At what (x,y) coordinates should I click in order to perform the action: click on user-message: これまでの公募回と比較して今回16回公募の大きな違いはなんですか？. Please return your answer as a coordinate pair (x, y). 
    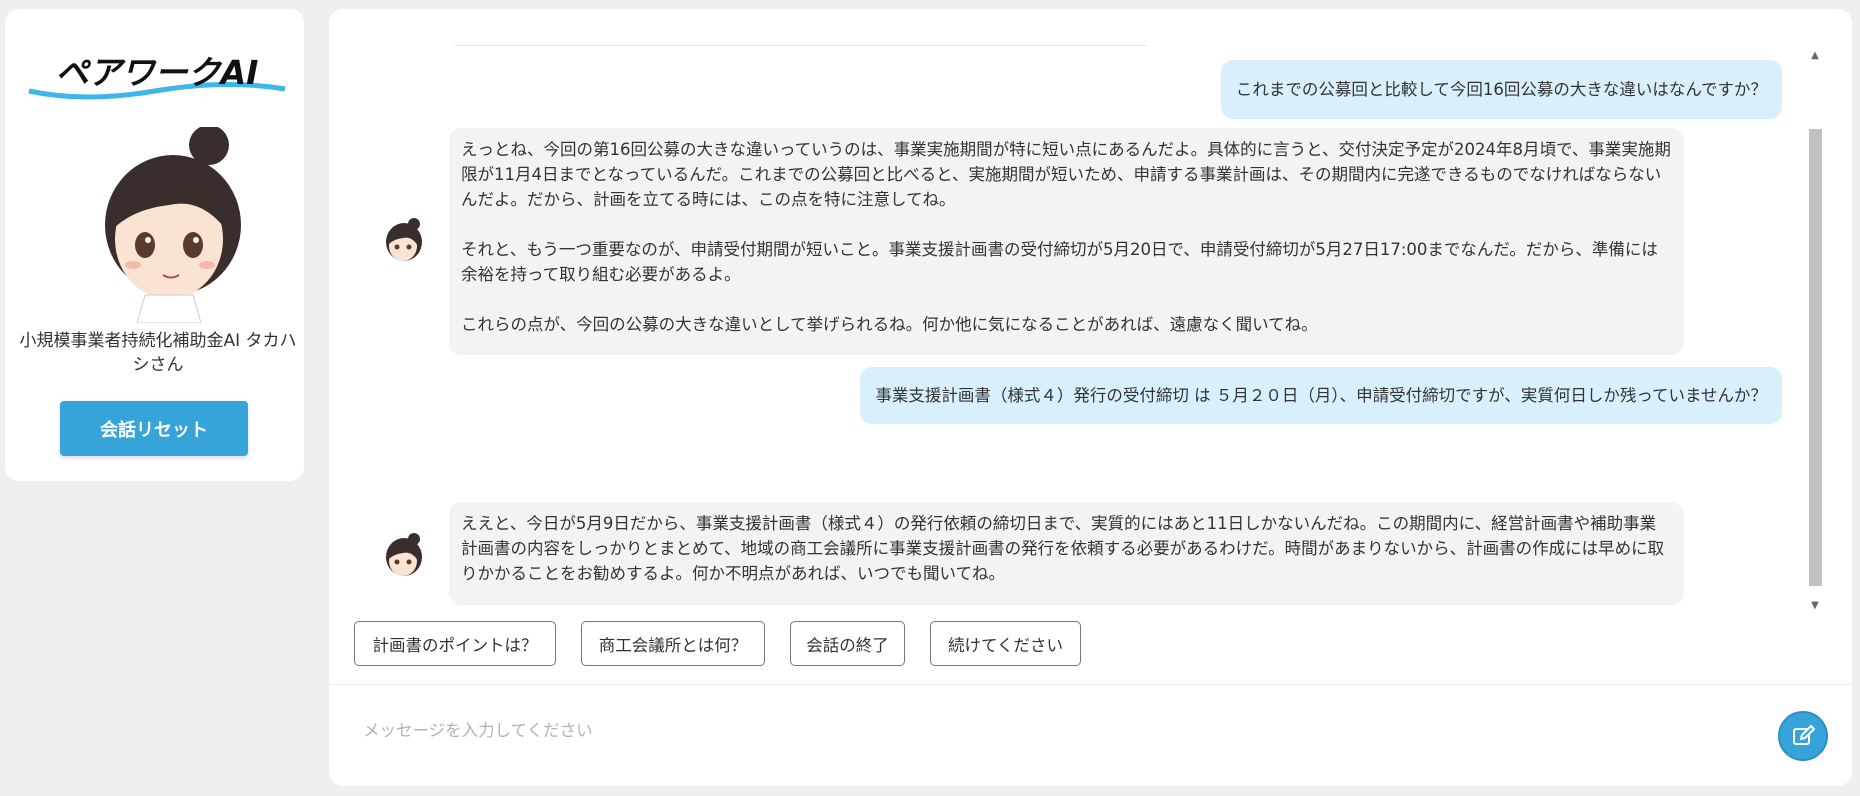
    Looking at the image, I should click on (1501, 89).